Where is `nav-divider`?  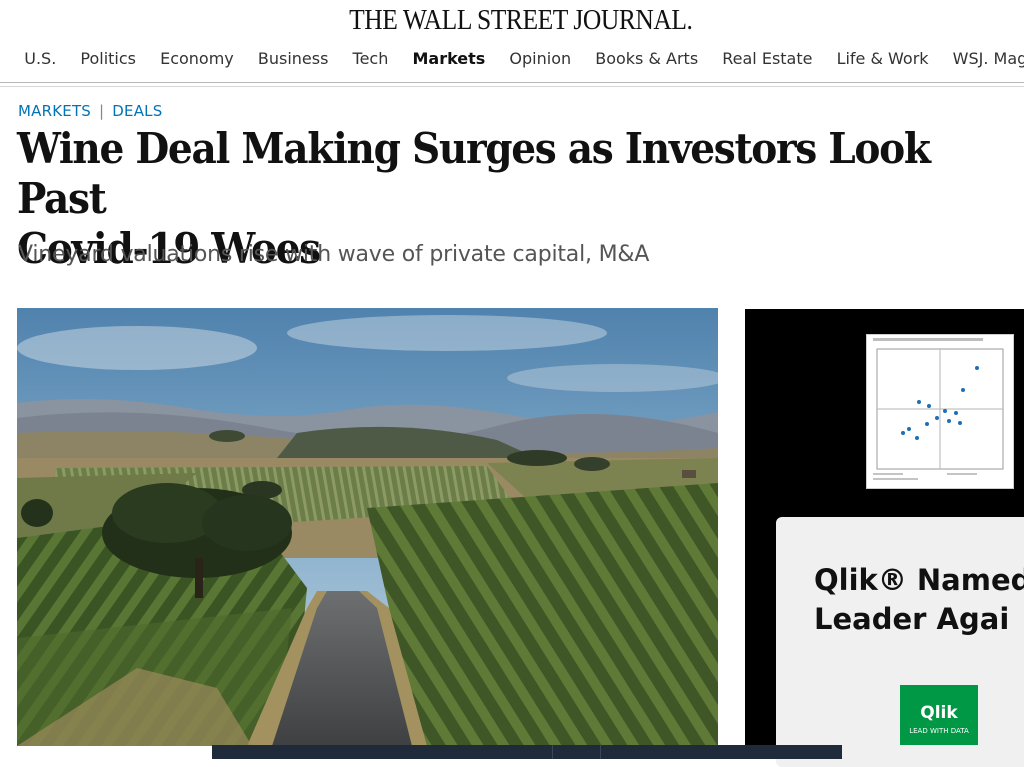 nav-divider is located at coordinates (512, 82).